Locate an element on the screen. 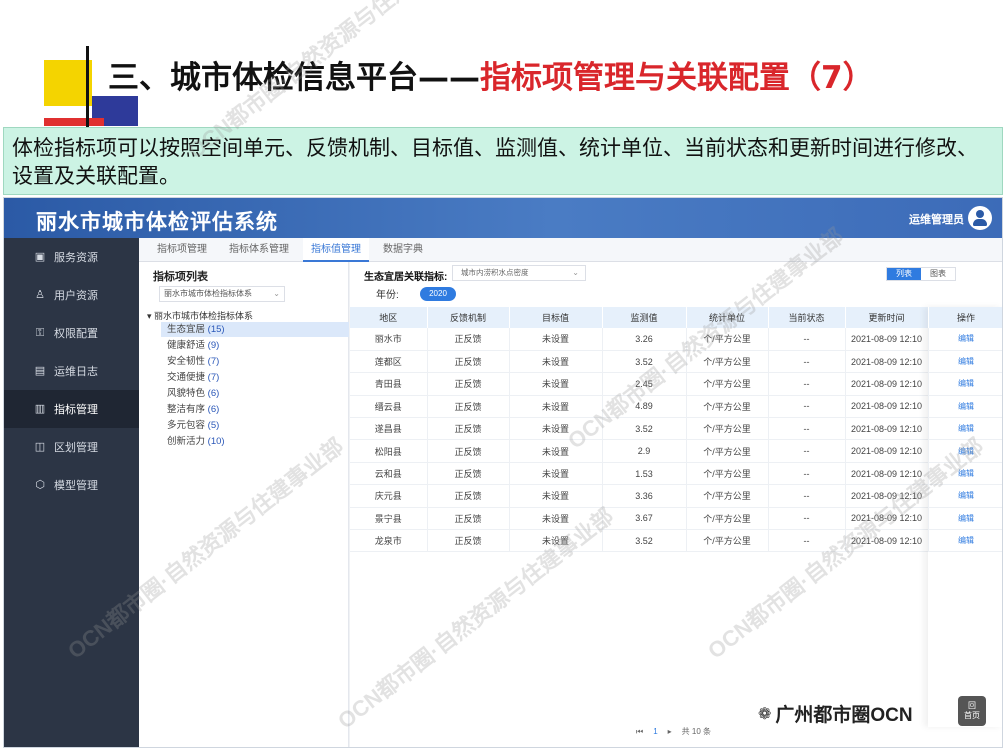 The width and height of the screenshot is (1008, 756). tab-data-dictionary: 数据字典 is located at coordinates (403, 250).